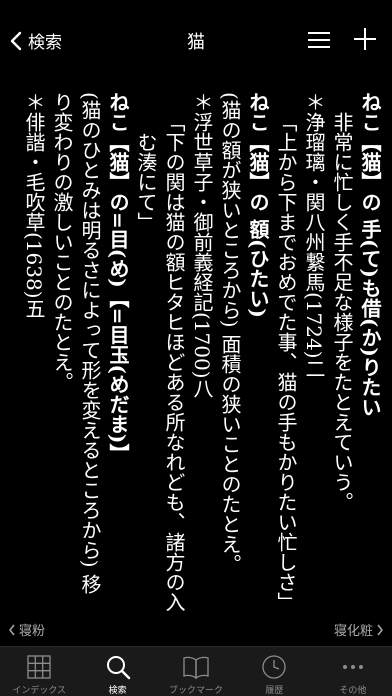 The width and height of the screenshot is (392, 696). I want to click on next-entry-label: 寝化粧, so click(353, 631).